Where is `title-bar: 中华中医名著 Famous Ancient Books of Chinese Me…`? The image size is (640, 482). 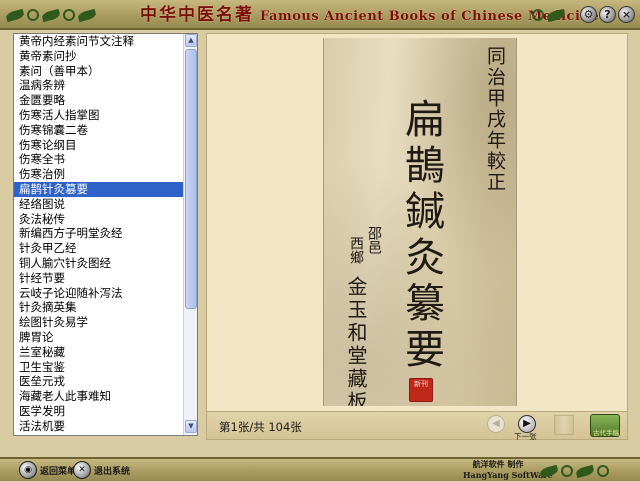
title-bar: 中华中医名著 Famous Ancient Books of Chinese Me… is located at coordinates (320, 15).